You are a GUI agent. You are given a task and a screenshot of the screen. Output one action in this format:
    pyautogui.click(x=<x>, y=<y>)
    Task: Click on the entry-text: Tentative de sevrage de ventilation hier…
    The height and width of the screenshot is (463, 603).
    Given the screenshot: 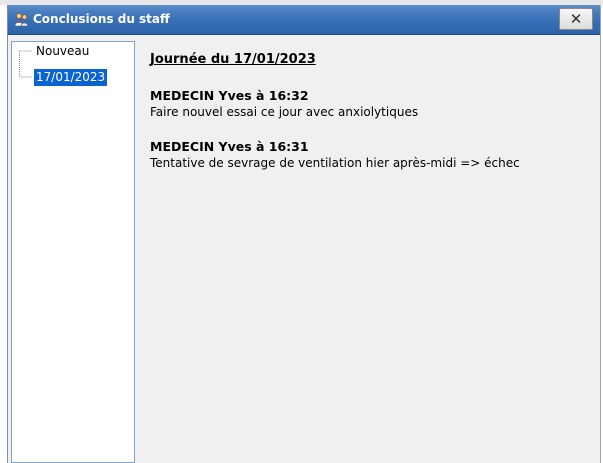 What is the action you would take?
    pyautogui.click(x=335, y=163)
    